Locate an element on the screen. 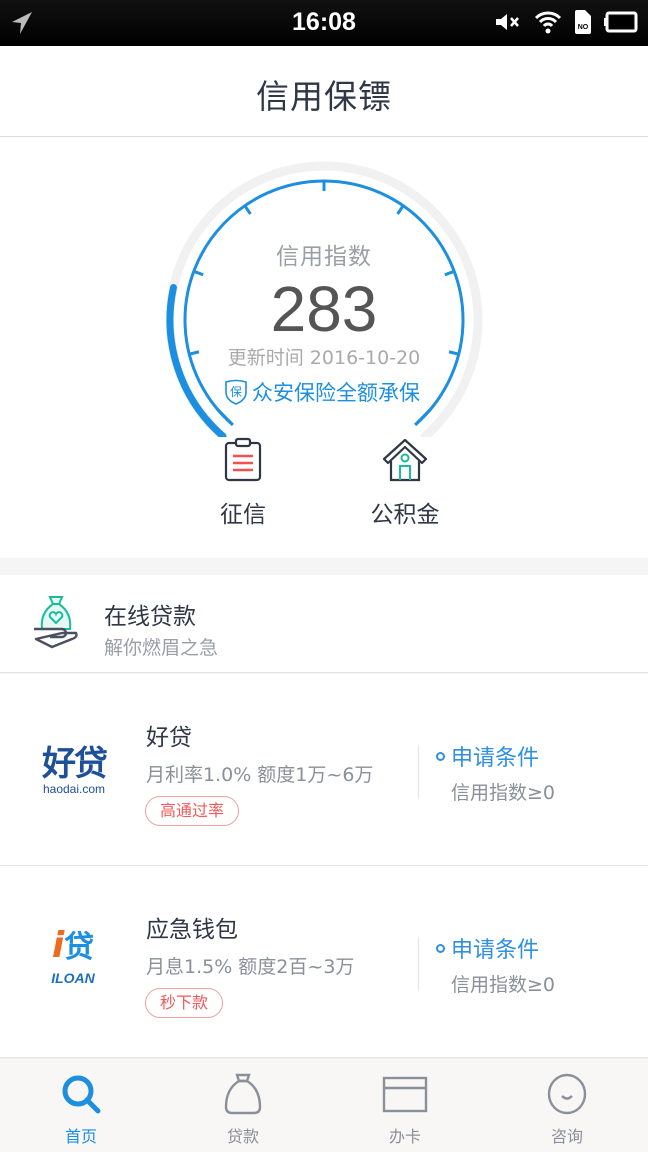 This screenshot has height=1152, width=648. update-time: 更新时间 2016-10-20 is located at coordinates (324, 358).